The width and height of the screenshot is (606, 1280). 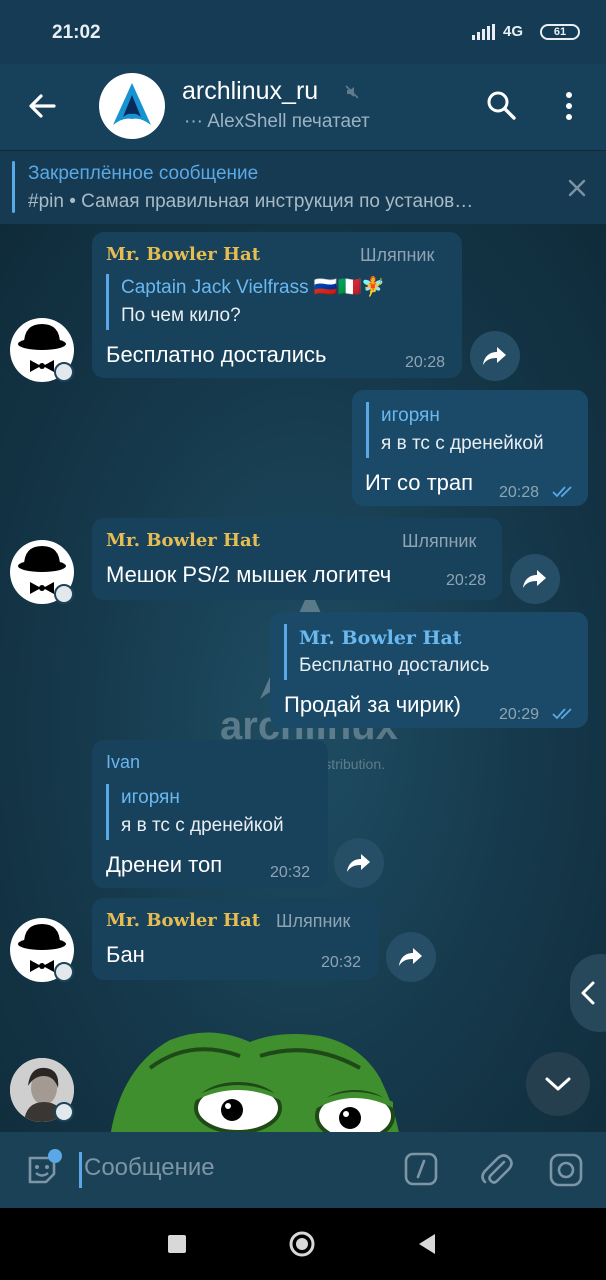 What do you see at coordinates (253, 287) in the screenshot?
I see `reply-author: Captain Jack Vielfrass 🇷🇺🇮🇹🧚` at bounding box center [253, 287].